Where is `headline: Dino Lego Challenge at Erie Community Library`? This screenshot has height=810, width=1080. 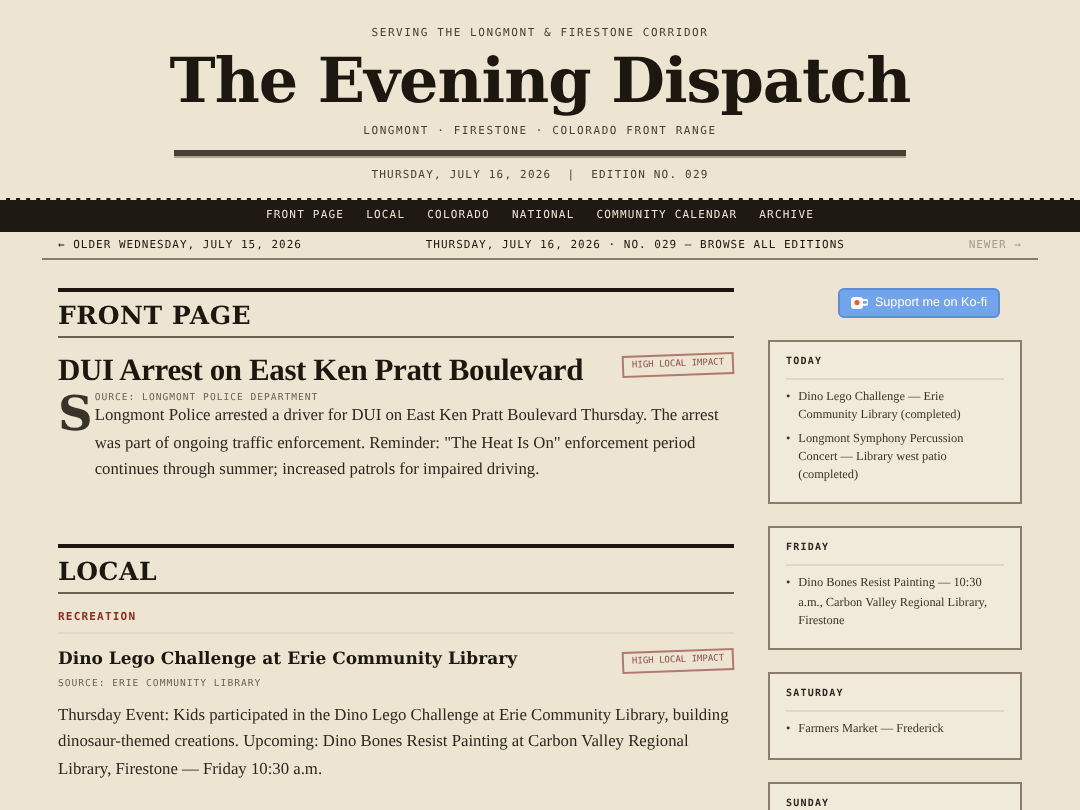
headline: Dino Lego Challenge at Erie Community Library is located at coordinates (288, 659).